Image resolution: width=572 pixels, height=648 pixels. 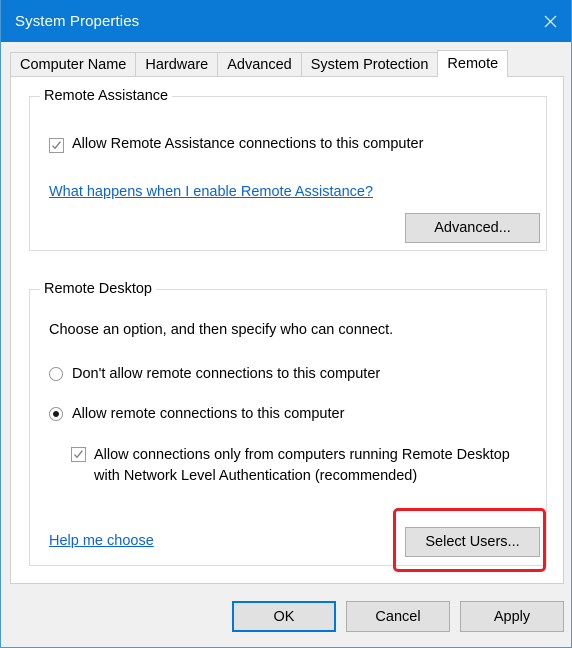 I want to click on radio-allow-icon, so click(x=56, y=414).